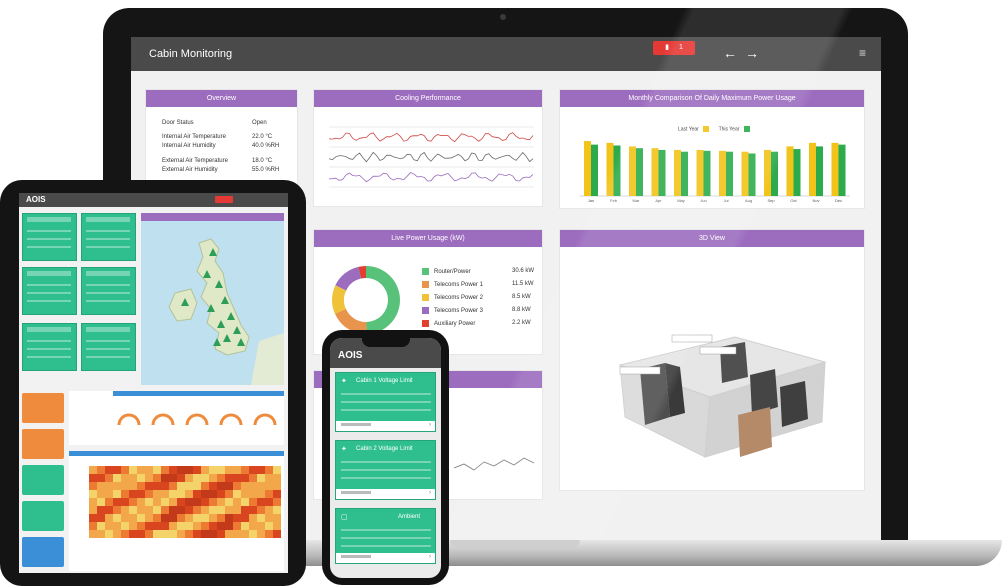 The width and height of the screenshot is (1003, 587). Describe the element at coordinates (862, 53) in the screenshot. I see `hamburger-icon: ≡` at that location.